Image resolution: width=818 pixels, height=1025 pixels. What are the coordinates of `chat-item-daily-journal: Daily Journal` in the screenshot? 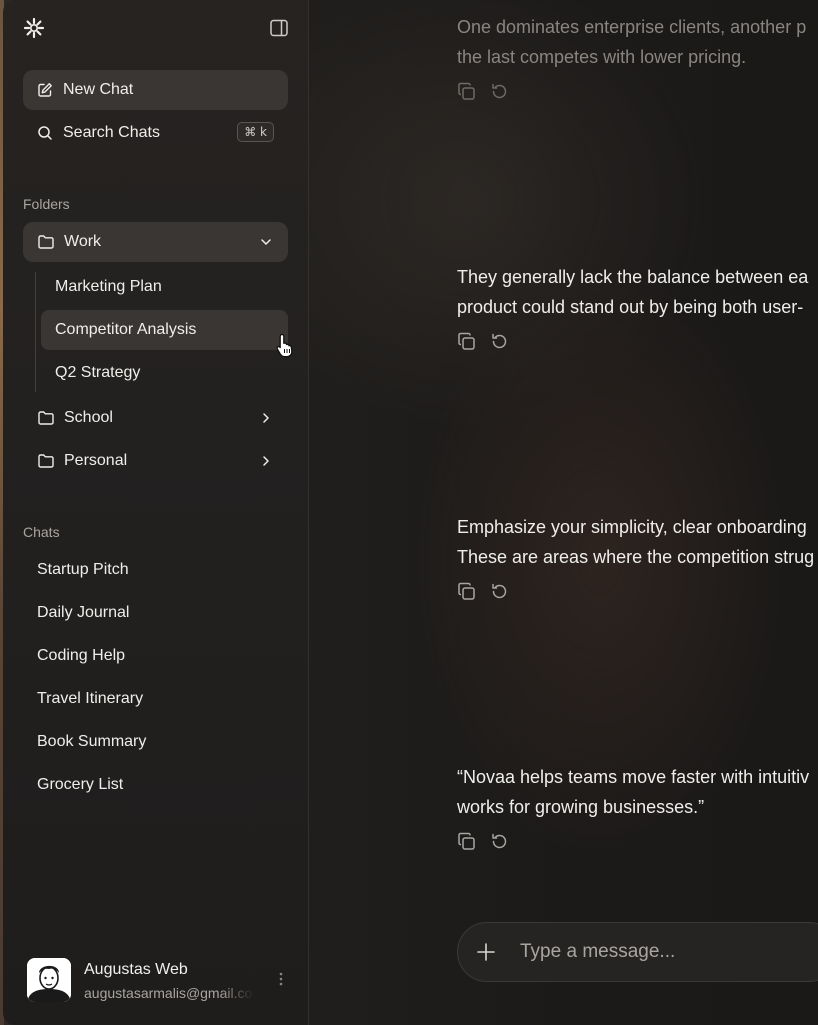 It's located at (155, 613).